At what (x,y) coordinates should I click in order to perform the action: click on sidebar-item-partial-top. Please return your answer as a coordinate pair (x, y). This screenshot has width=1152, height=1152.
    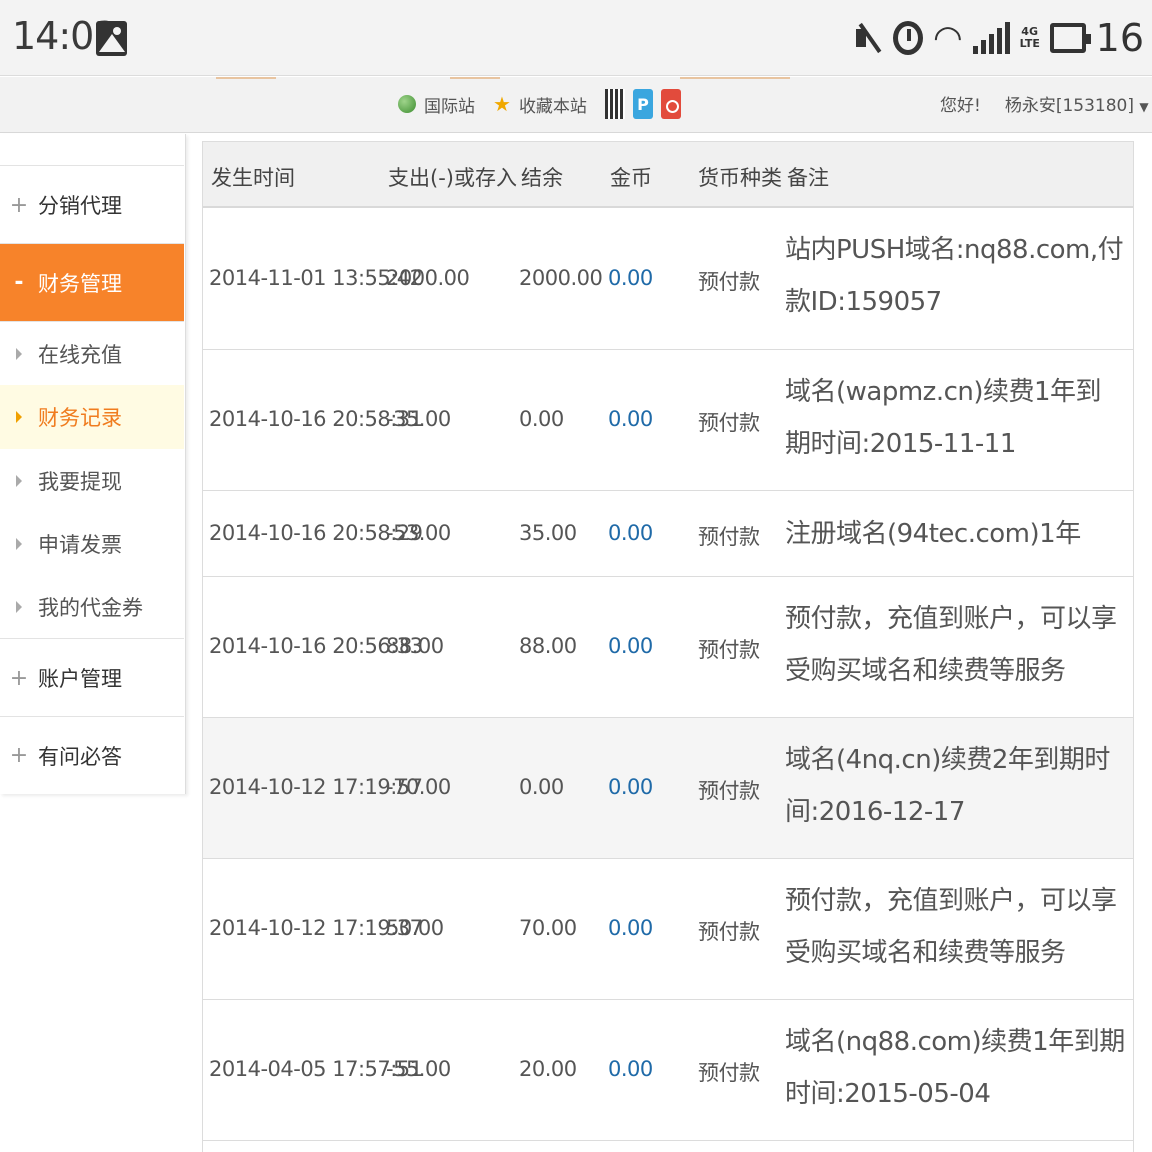
    Looking at the image, I should click on (92, 150).